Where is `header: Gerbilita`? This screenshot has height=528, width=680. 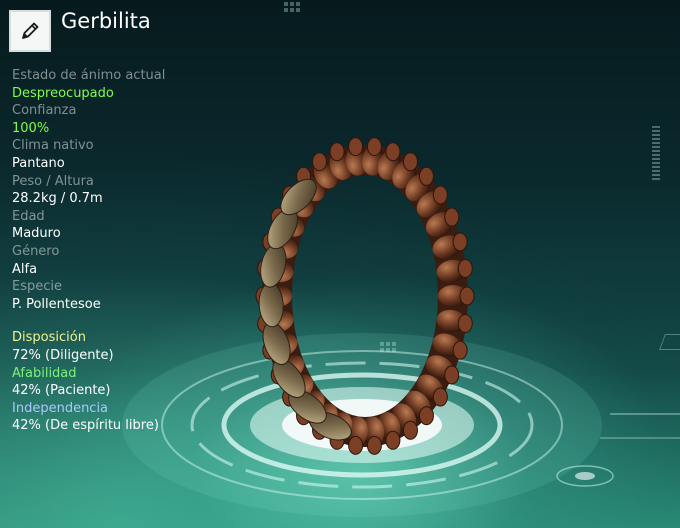 header: Gerbilita is located at coordinates (80, 30).